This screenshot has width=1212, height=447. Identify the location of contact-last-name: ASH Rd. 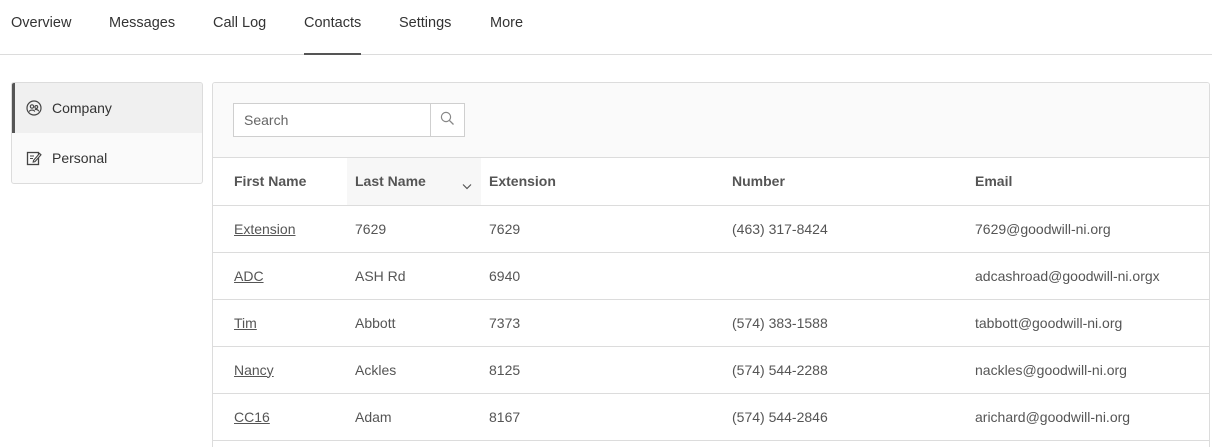
(414, 276).